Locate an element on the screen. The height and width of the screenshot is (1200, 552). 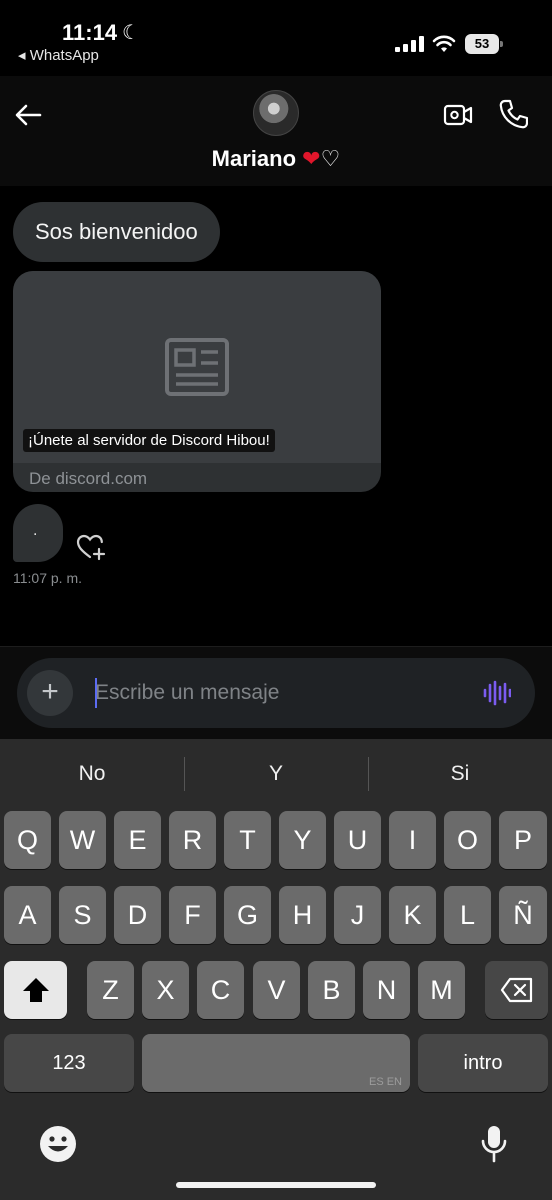
backspace-key is located at coordinates (516, 990).